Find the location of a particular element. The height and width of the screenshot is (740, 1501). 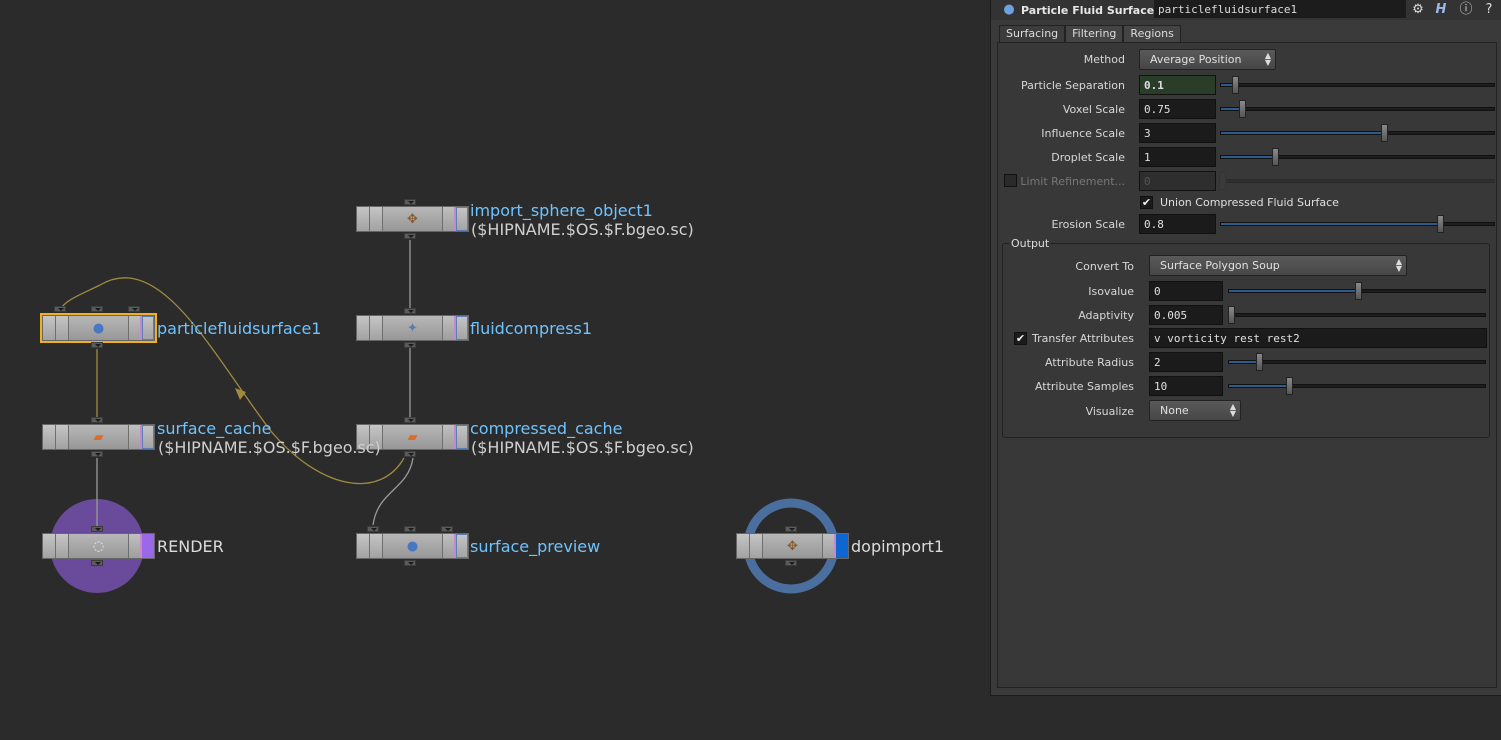

attribute-samples-field: 10 is located at coordinates (1186, 386).